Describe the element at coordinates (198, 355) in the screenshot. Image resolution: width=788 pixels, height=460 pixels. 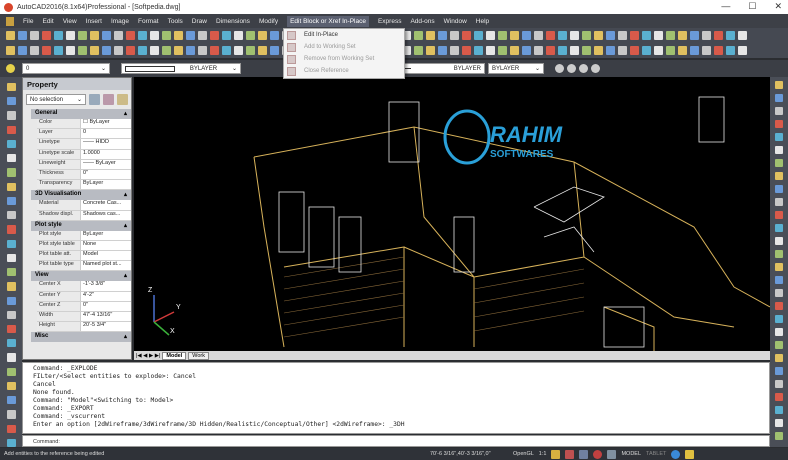
I see `tab-work: Work` at that location.